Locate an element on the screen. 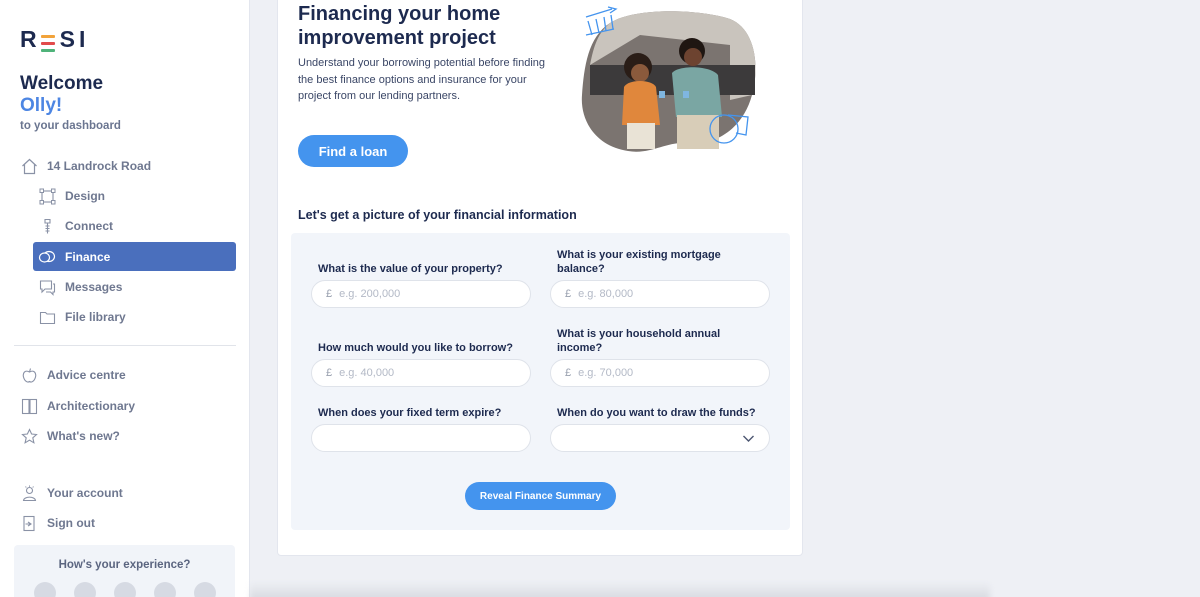 The image size is (1200, 597). home-icon is located at coordinates (29, 166).